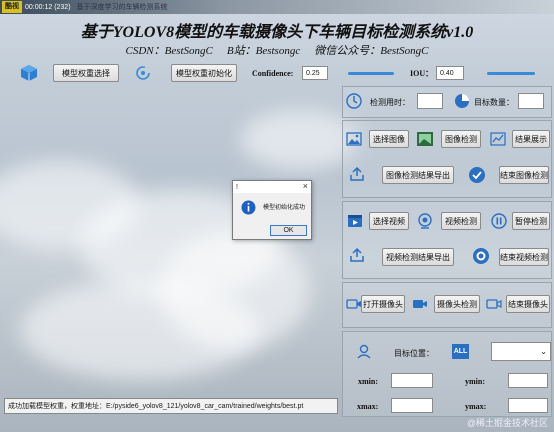 This screenshot has width=554, height=432. I want to click on all-icon: ALL, so click(460, 351).